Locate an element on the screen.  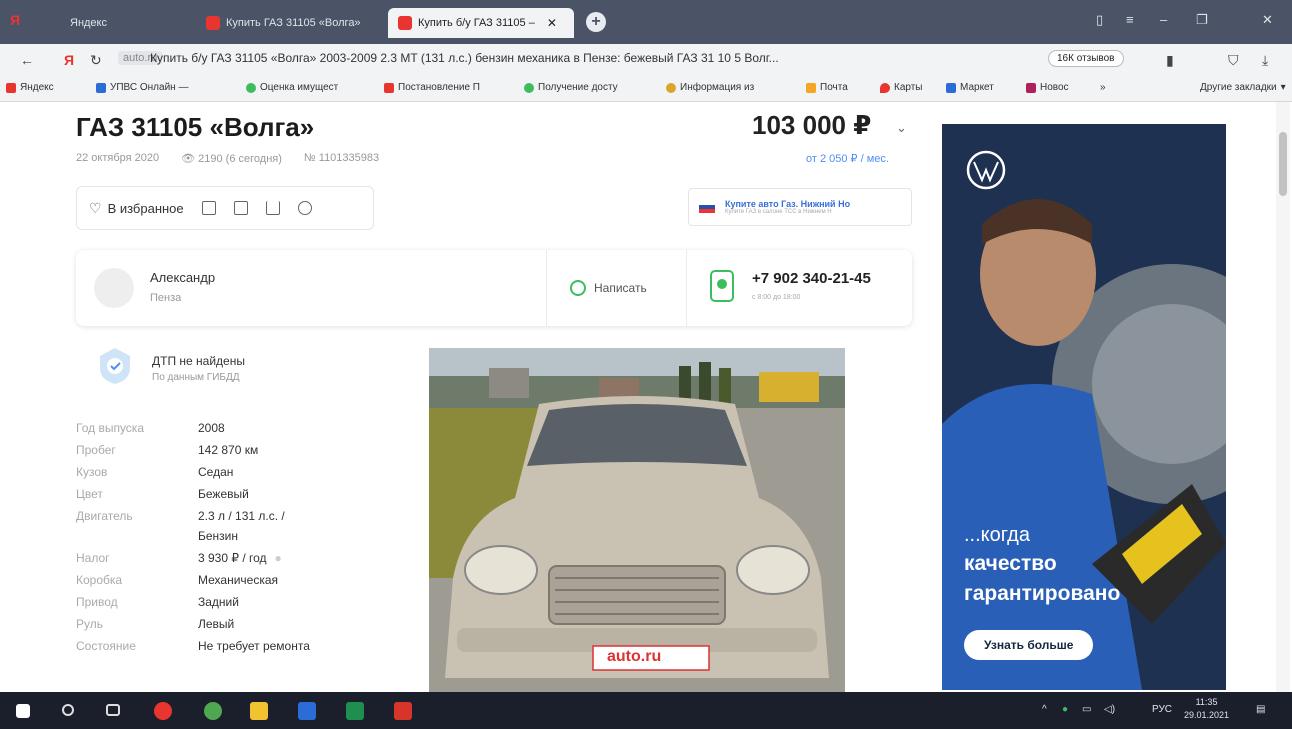
tab-label: Яндекс is located at coordinates (88, 23).